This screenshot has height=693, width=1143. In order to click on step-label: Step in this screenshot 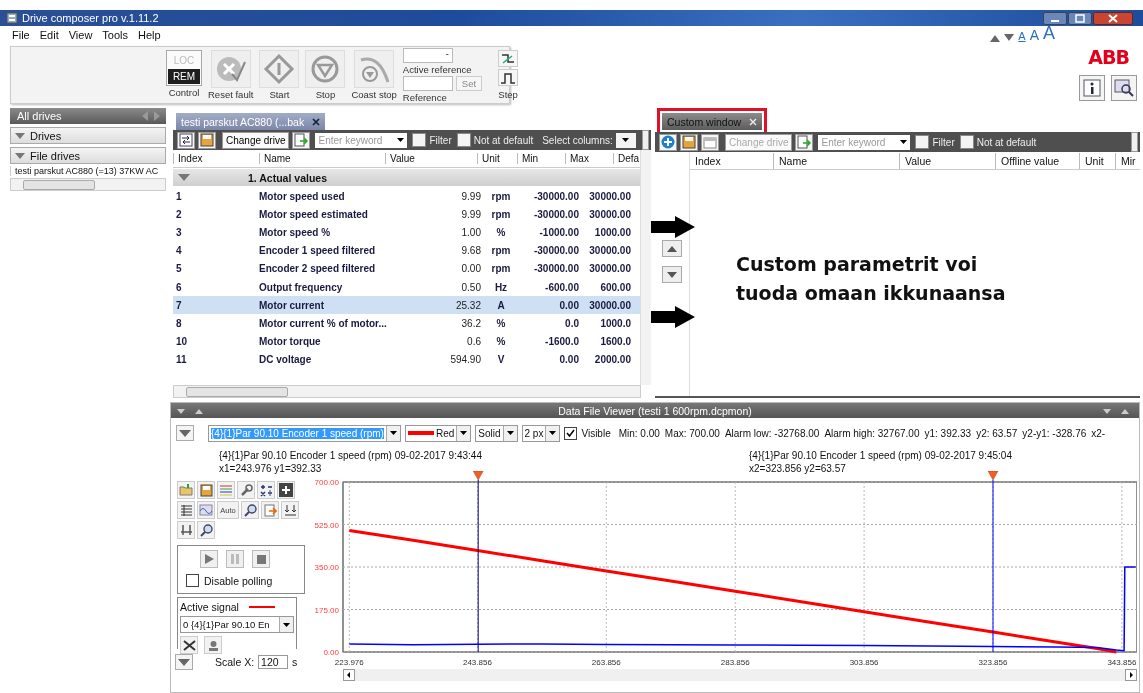, I will do `click(508, 94)`.